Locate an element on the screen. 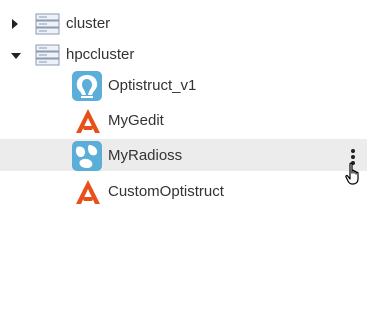 This screenshot has height=317, width=367. chevron-right-icon is located at coordinates (16, 24).